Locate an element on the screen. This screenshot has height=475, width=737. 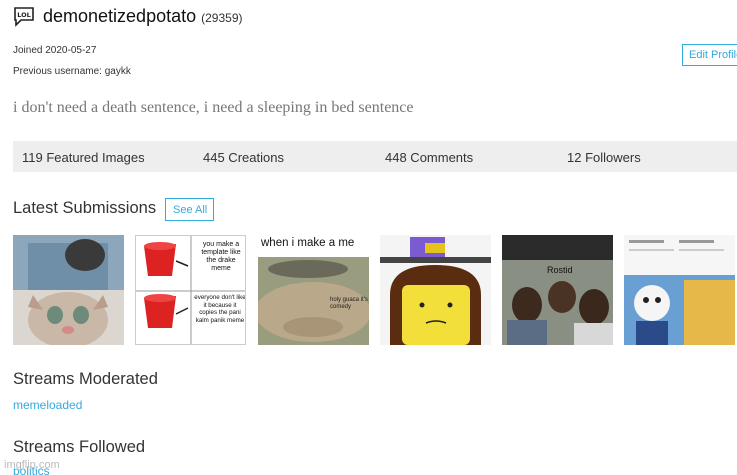
followers-stat: 12 Followers is located at coordinates (604, 157).